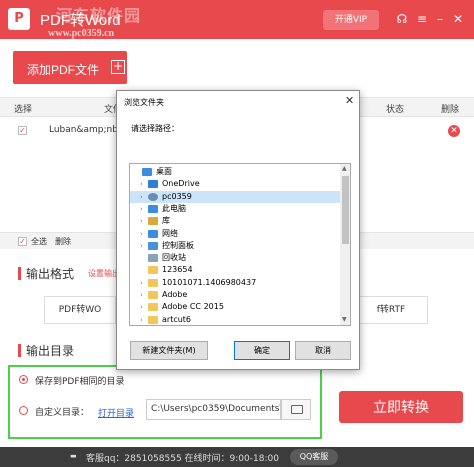  What do you see at coordinates (344, 168) in the screenshot?
I see `scroll-up-icon: ▲` at bounding box center [344, 168].